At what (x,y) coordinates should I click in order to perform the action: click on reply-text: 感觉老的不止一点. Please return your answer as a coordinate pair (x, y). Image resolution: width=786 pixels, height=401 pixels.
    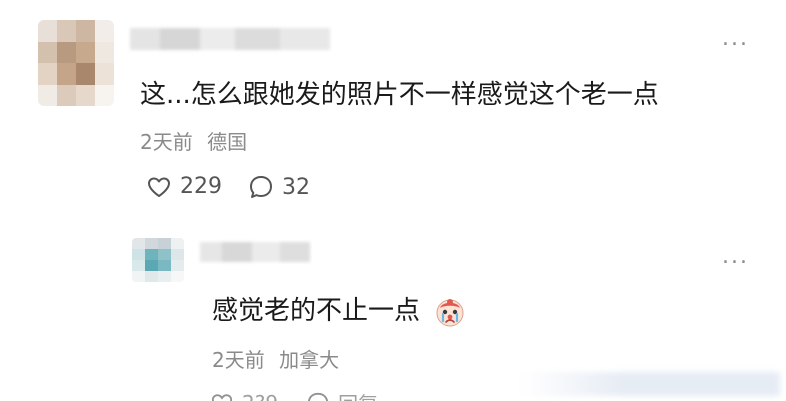
    Looking at the image, I should click on (339, 309).